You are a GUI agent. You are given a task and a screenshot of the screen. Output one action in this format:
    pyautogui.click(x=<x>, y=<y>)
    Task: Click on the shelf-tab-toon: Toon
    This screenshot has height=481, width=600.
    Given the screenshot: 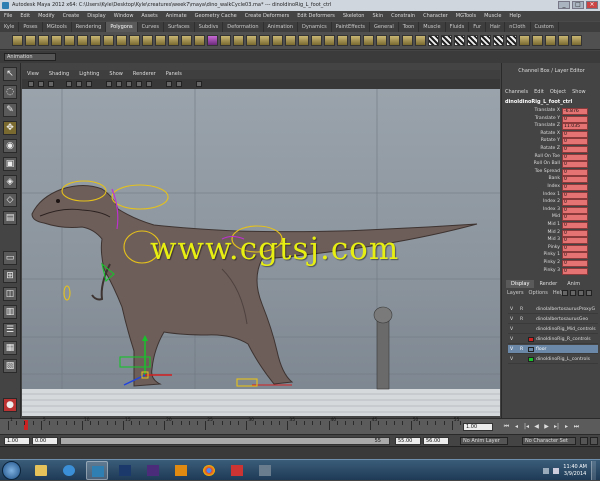 What is the action you would take?
    pyautogui.click(x=409, y=27)
    